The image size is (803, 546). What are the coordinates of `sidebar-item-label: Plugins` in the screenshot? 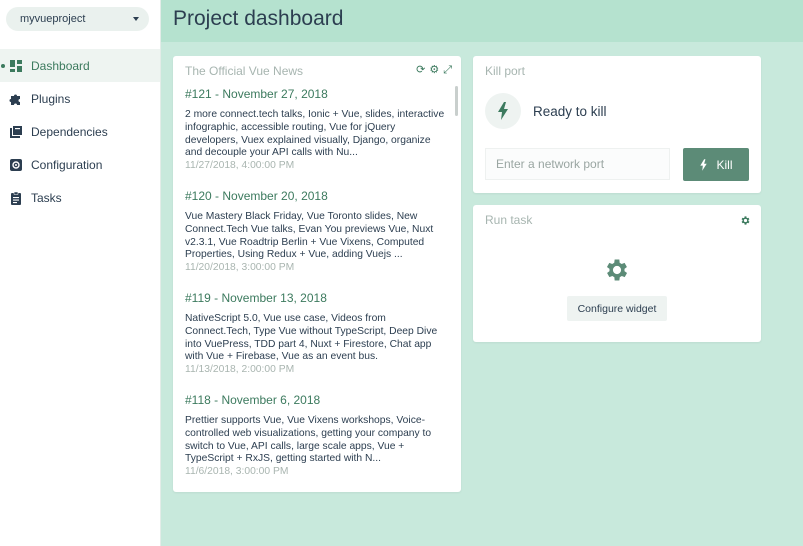 It's located at (51, 98).